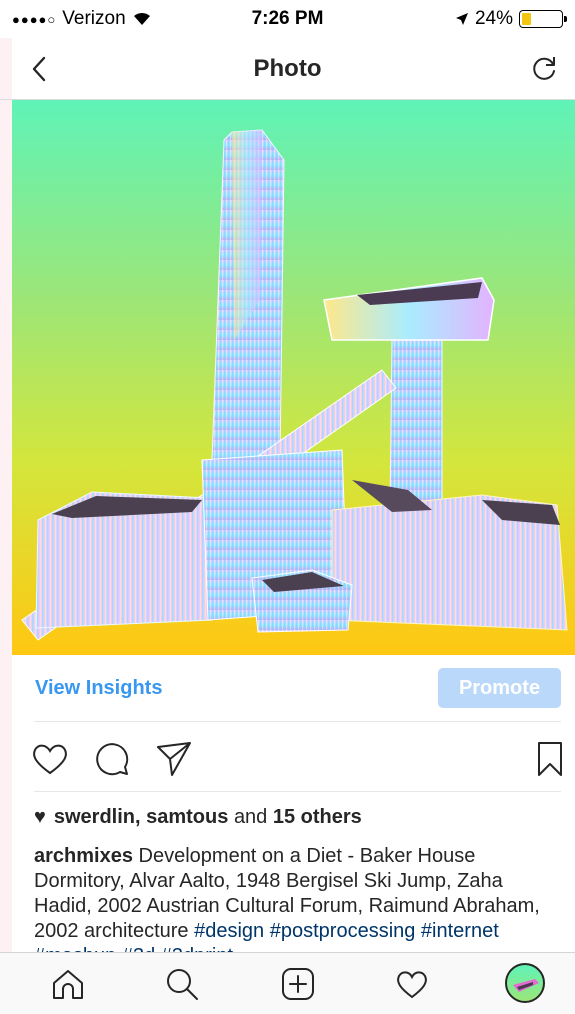  Describe the element at coordinates (412, 984) in the screenshot. I see `activity-heart-icon` at that location.